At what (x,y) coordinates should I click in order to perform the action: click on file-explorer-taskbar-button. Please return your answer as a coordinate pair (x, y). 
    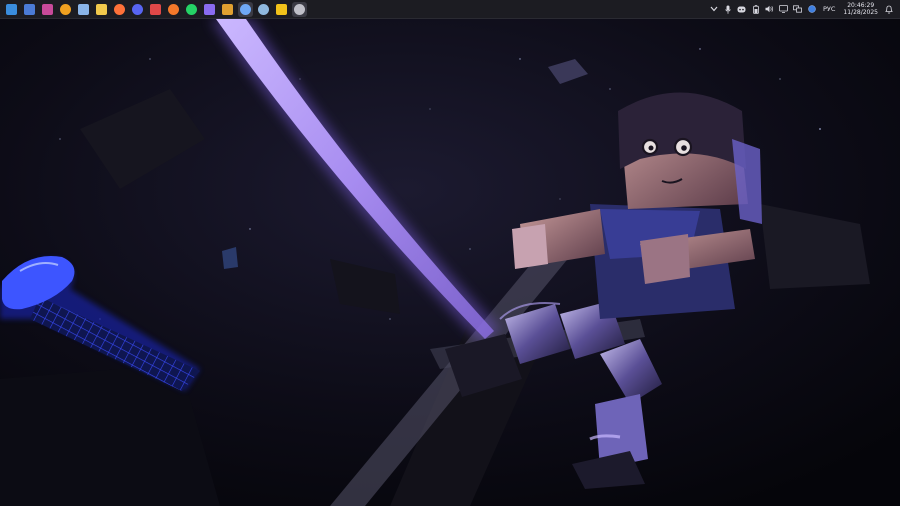
    Looking at the image, I should click on (101, 9).